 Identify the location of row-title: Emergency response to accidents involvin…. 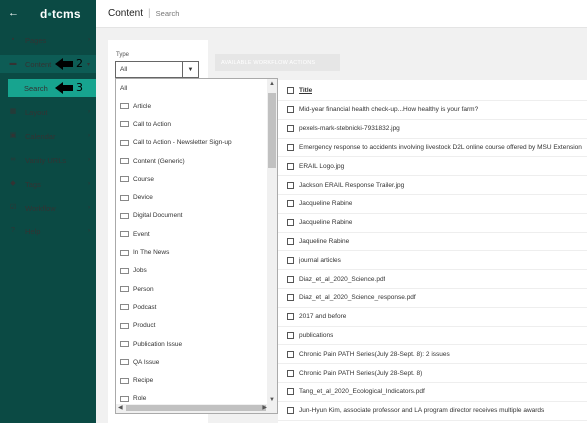
(440, 147).